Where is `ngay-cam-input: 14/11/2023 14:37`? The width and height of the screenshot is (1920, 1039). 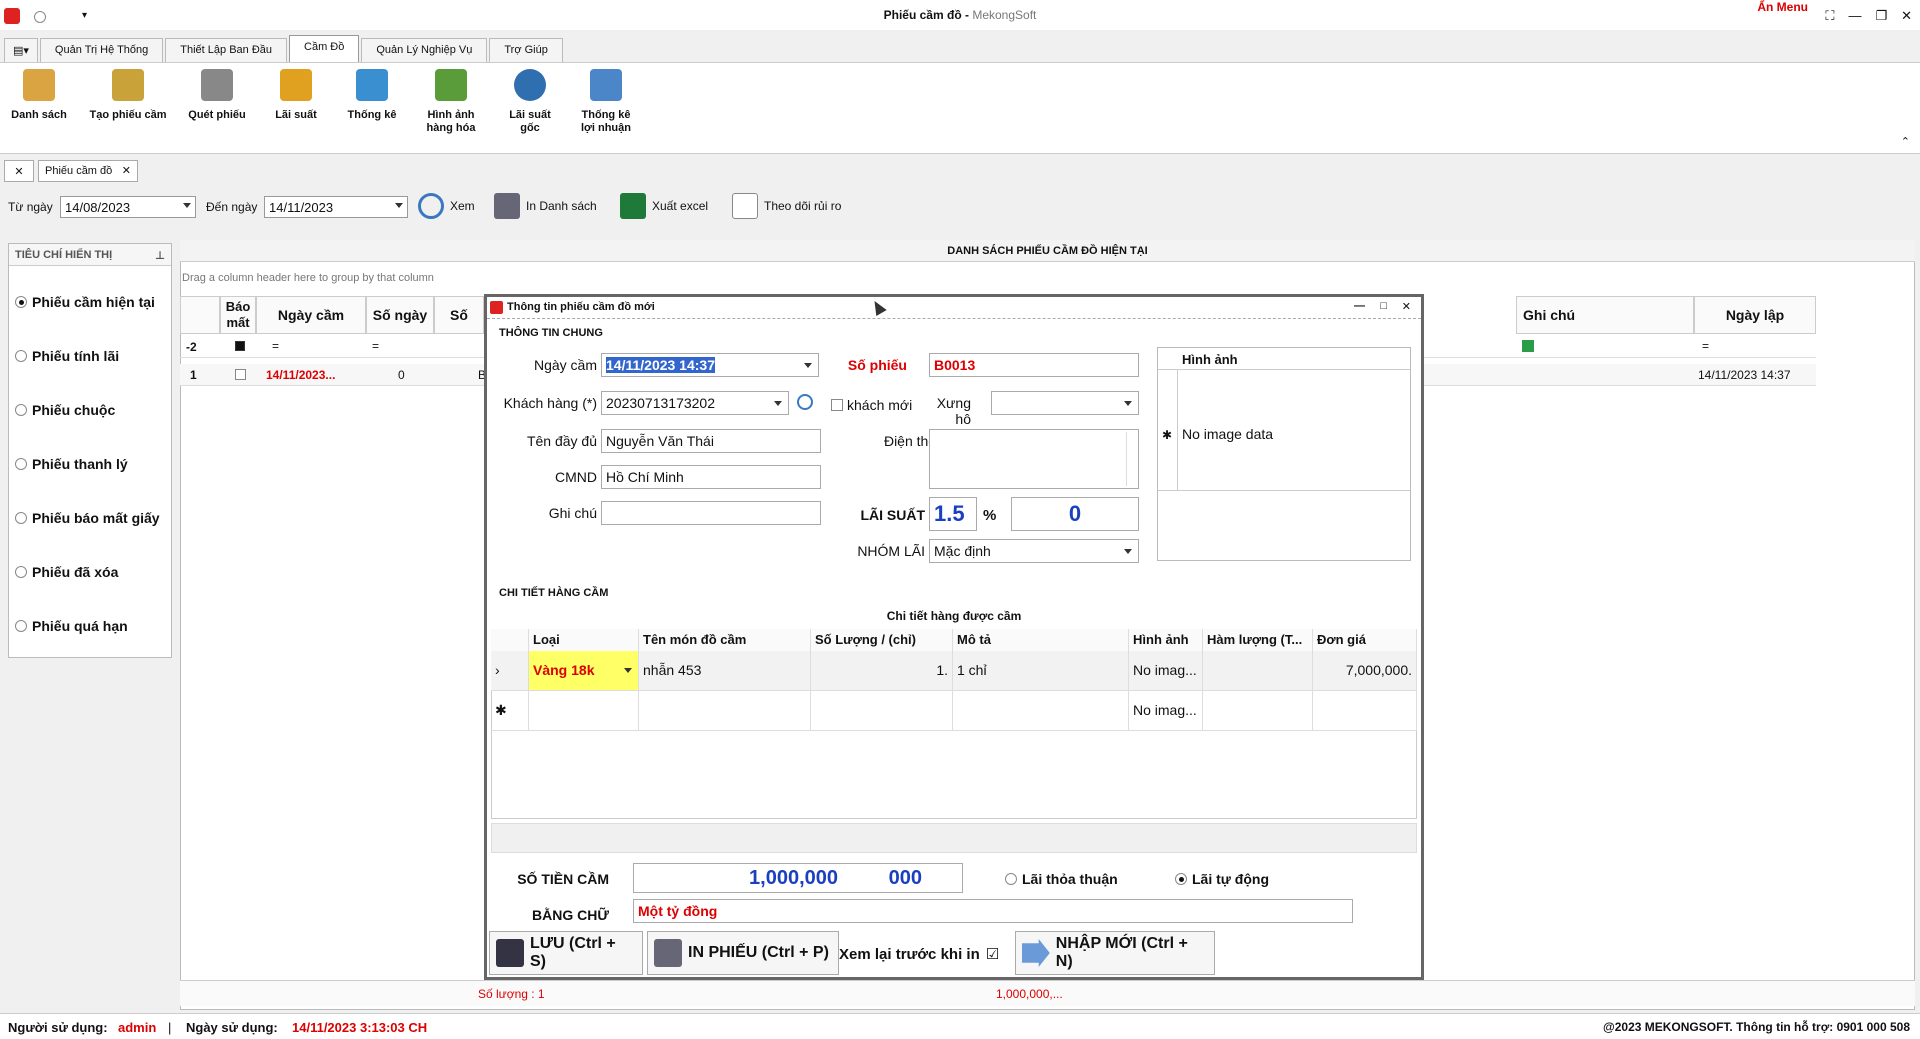
ngay-cam-input: 14/11/2023 14:37 is located at coordinates (710, 365).